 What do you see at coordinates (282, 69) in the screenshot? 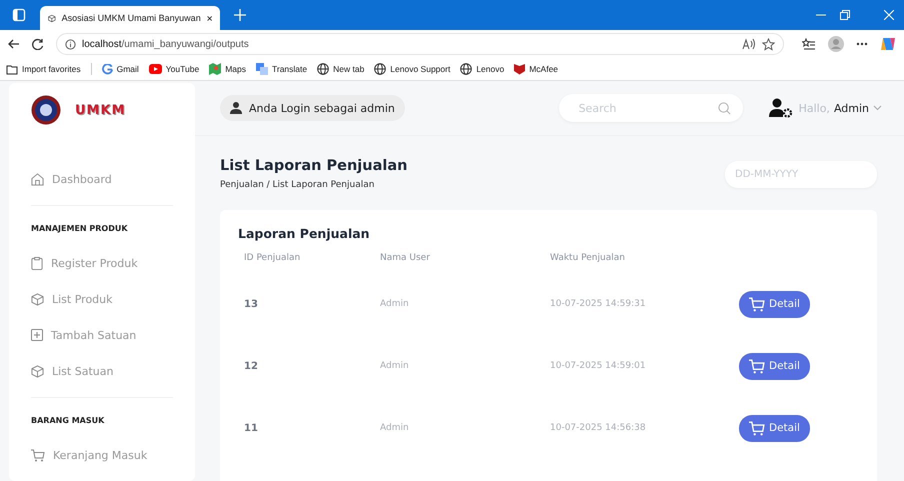
I see `bookmark: Translate` at bounding box center [282, 69].